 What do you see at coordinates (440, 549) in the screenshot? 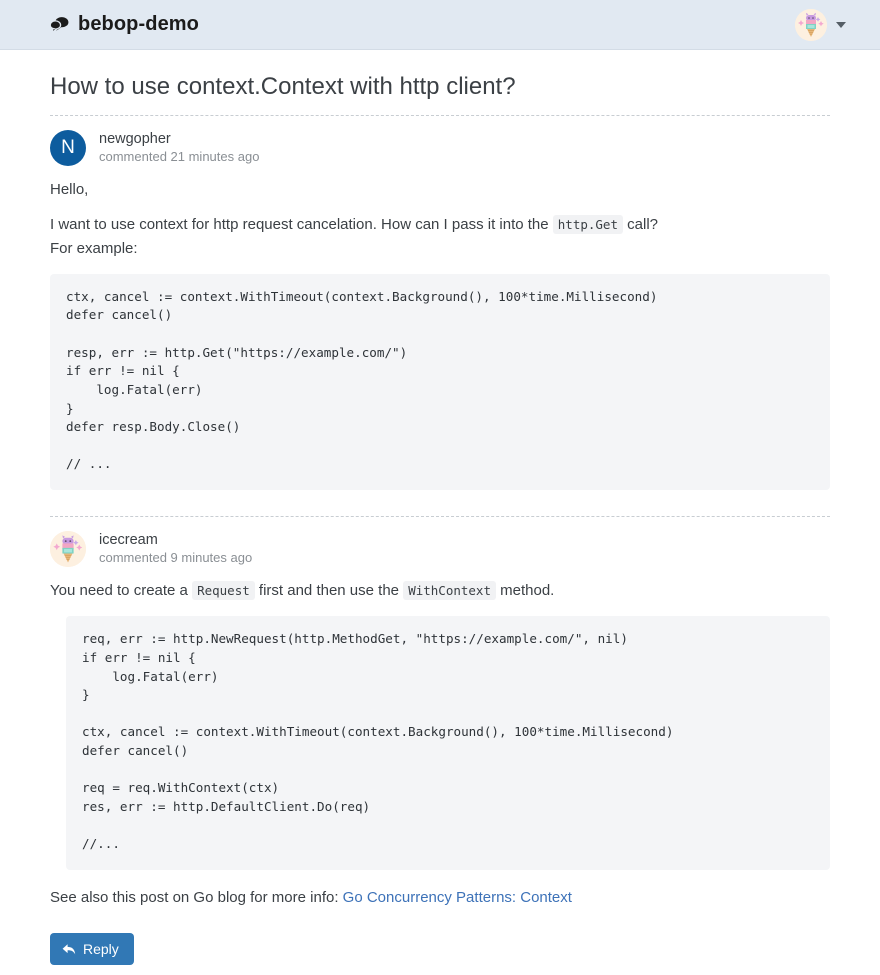
I see `comment-header: icecream commented 9 minutes ago` at bounding box center [440, 549].